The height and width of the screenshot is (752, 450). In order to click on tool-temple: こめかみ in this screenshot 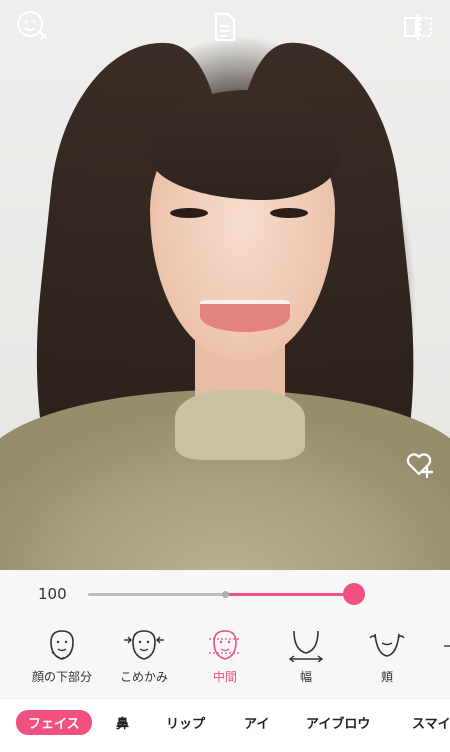, I will do `click(144, 656)`.